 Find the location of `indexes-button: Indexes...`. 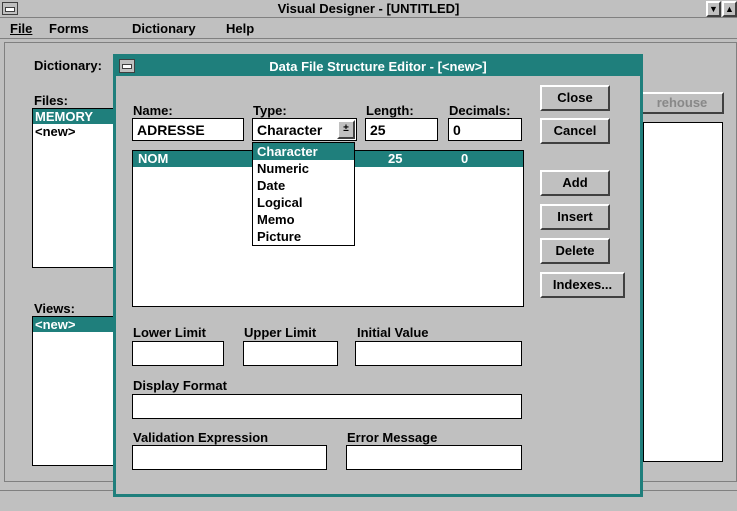

indexes-button: Indexes... is located at coordinates (582, 285).